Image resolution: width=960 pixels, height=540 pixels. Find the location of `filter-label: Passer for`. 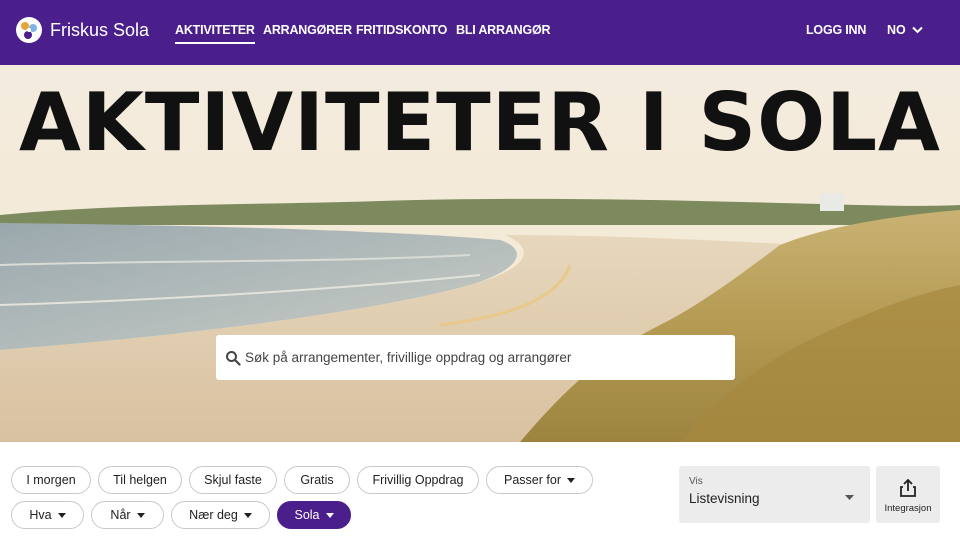

filter-label: Passer for is located at coordinates (532, 480).